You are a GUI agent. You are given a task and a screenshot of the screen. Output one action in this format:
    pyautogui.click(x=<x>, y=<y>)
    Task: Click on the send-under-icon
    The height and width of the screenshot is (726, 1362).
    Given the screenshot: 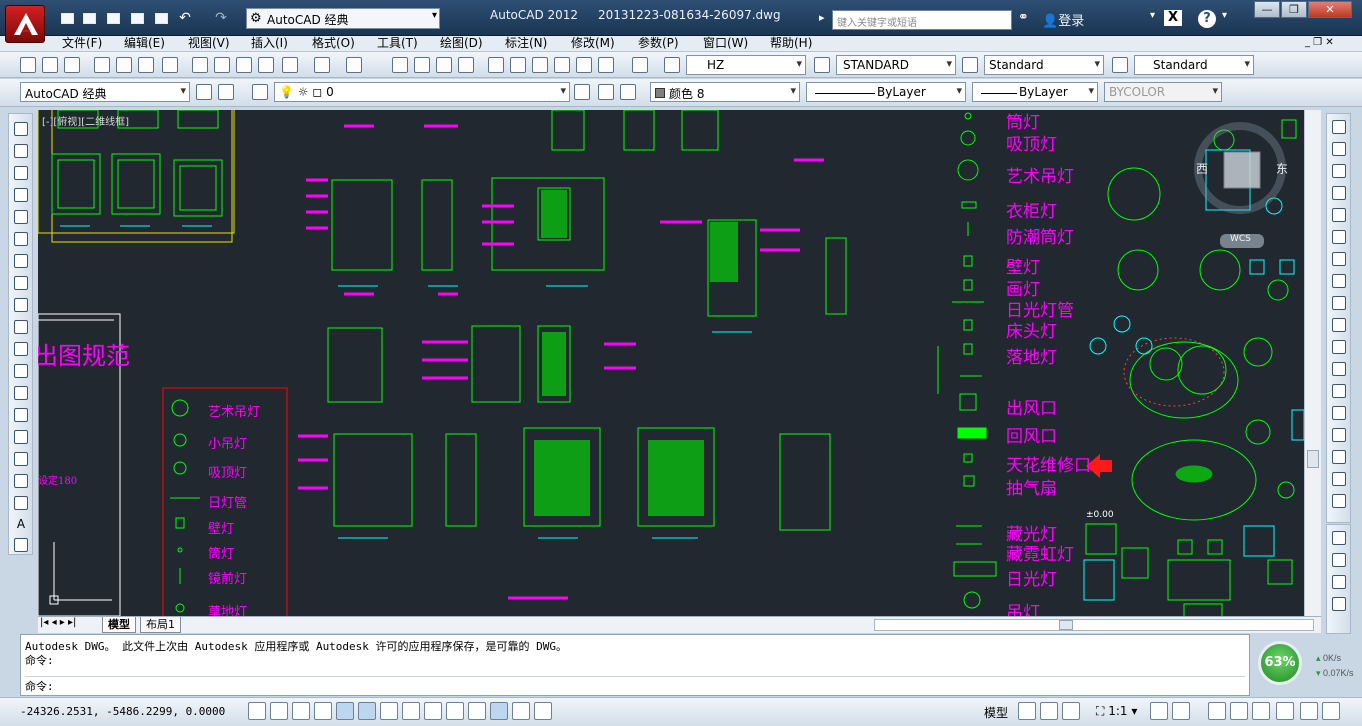 What is the action you would take?
    pyautogui.click(x=1339, y=604)
    